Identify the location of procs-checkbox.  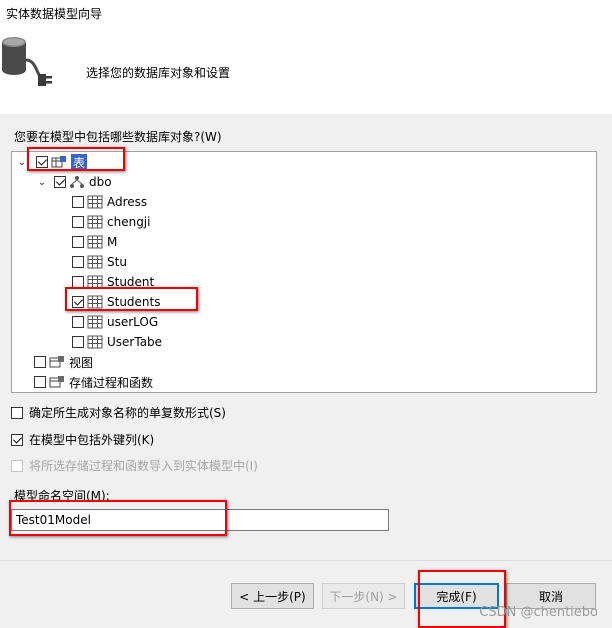
(40, 382).